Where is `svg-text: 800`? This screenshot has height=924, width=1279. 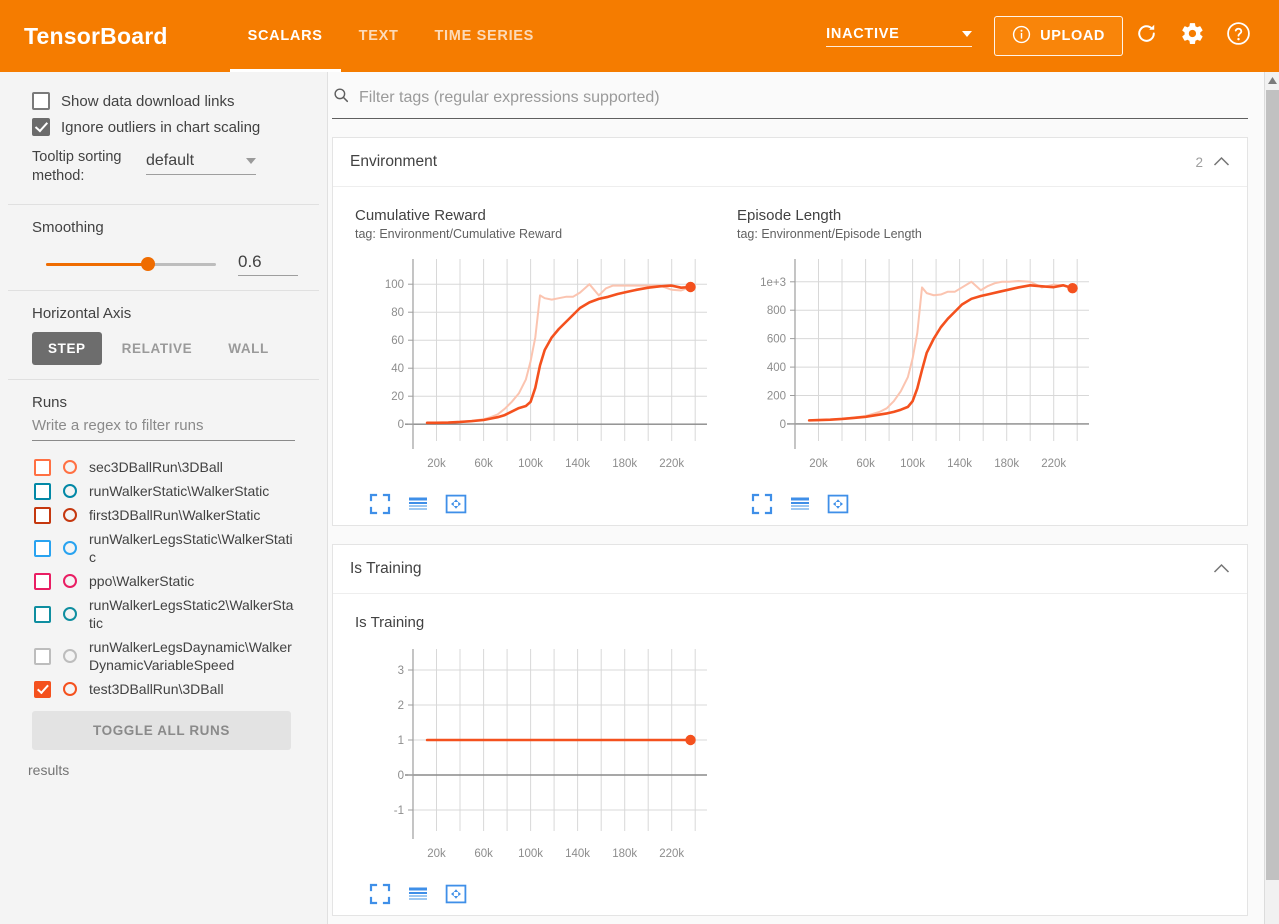
svg-text: 800 is located at coordinates (776, 311).